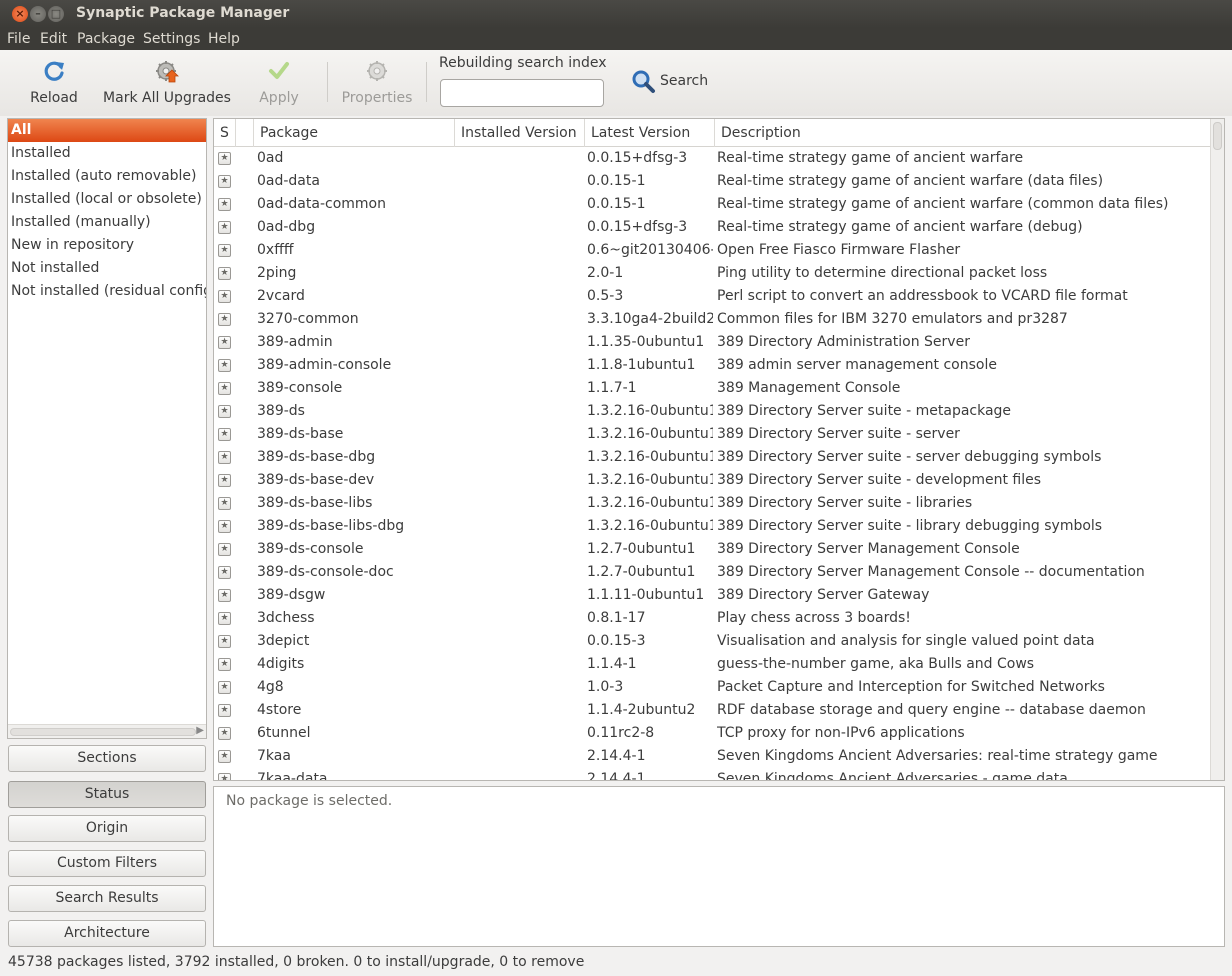 The width and height of the screenshot is (1232, 976). Describe the element at coordinates (20, 14) in the screenshot. I see `close-icon: ×` at that location.